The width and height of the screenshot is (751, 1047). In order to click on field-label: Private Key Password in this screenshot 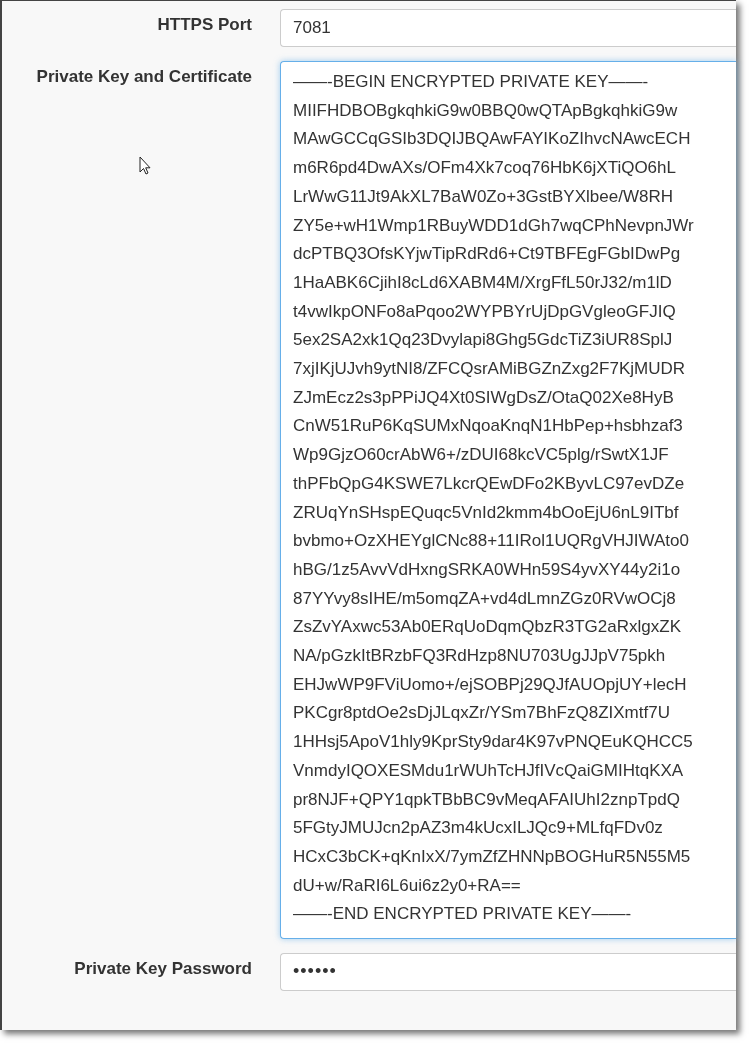, I will do `click(162, 968)`.